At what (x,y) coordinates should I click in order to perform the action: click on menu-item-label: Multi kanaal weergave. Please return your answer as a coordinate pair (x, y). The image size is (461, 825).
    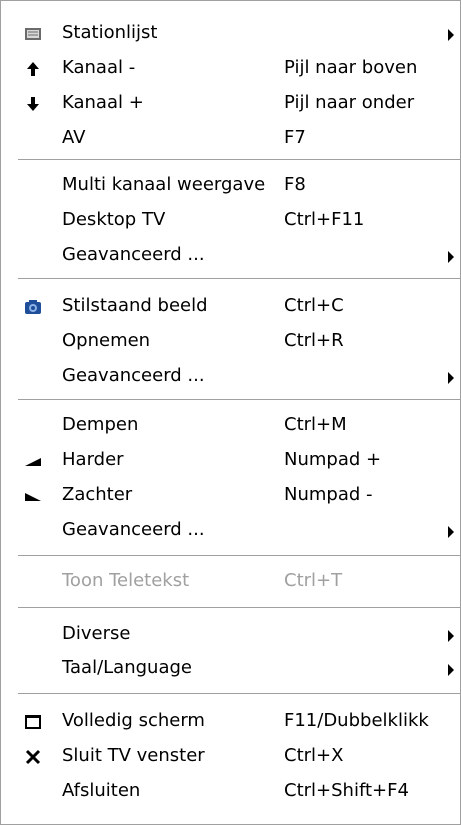
    Looking at the image, I should click on (164, 184).